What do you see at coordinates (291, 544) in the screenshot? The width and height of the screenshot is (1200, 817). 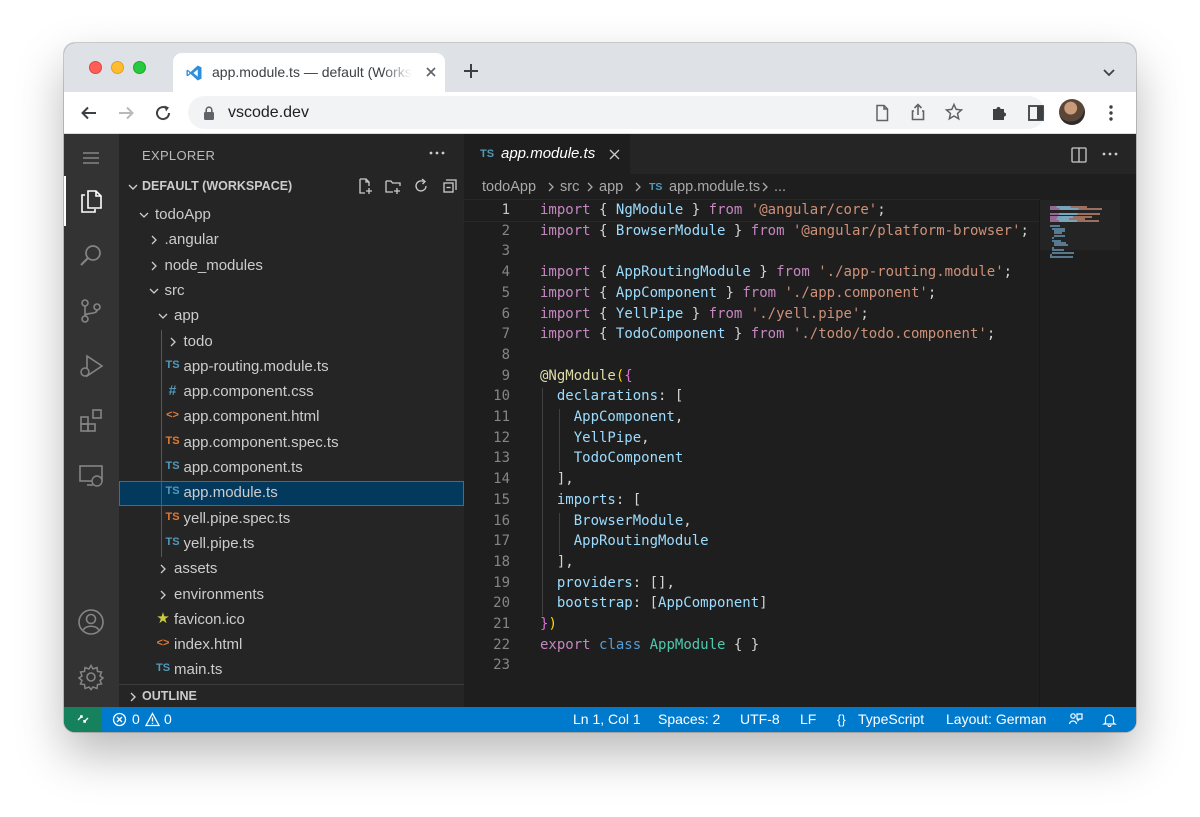 I see `tree-file: TS yell.pipe.ts` at bounding box center [291, 544].